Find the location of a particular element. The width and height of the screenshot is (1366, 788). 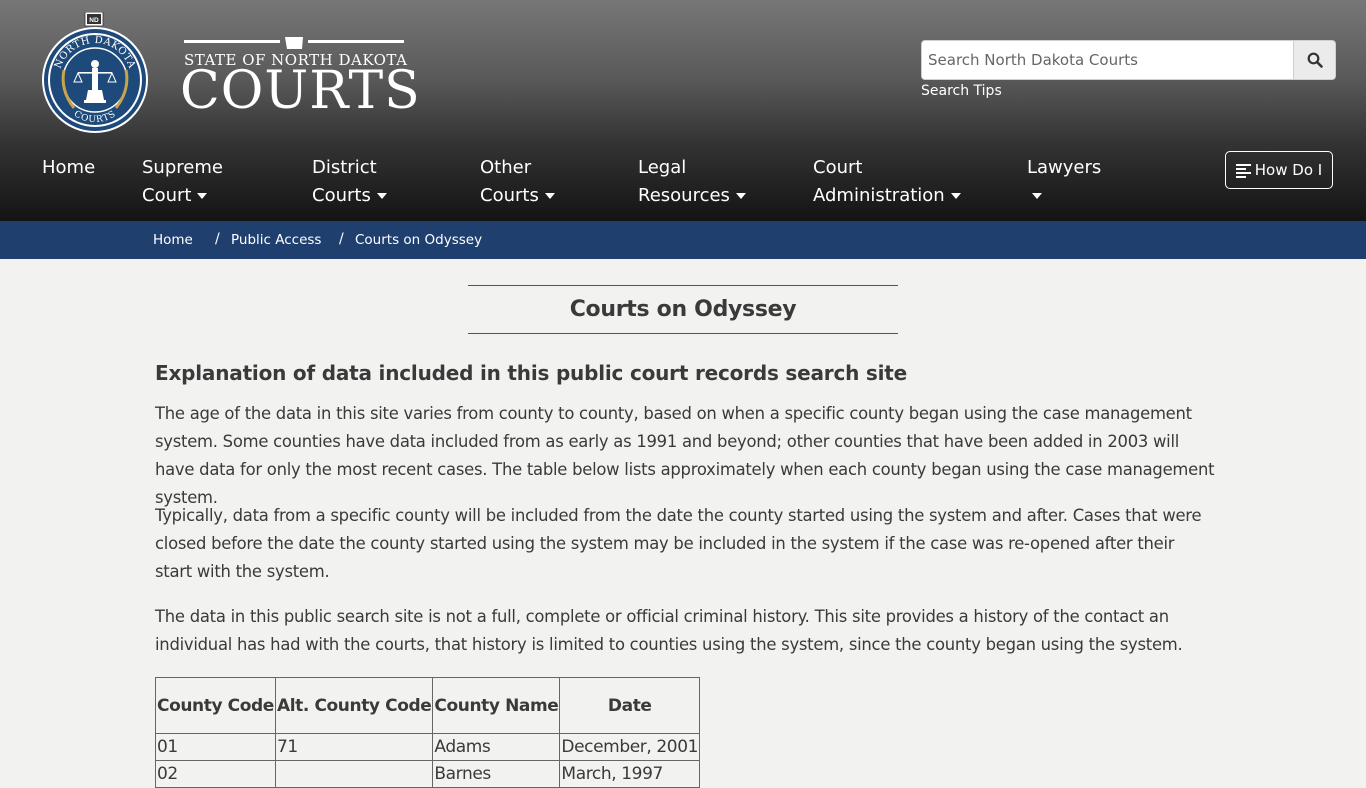

wordmark-line2: COURTS is located at coordinates (300, 91).